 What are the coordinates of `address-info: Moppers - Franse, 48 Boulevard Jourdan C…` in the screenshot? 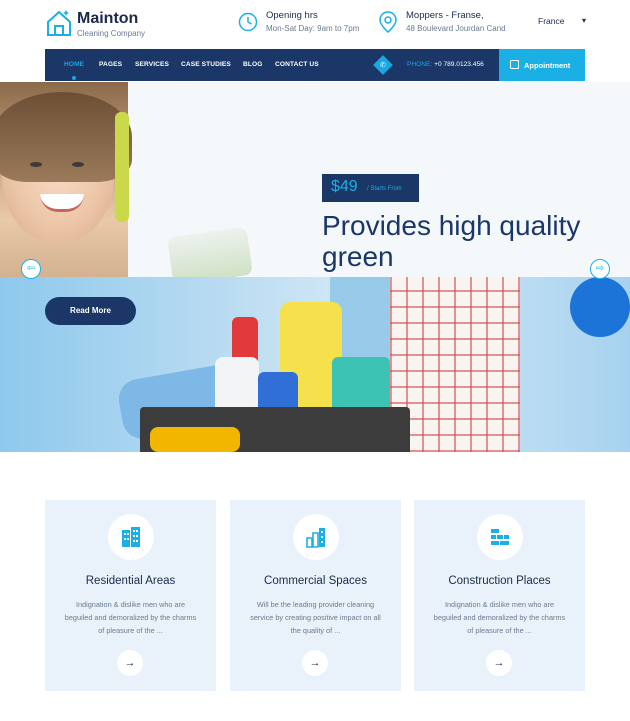 It's located at (453, 24).